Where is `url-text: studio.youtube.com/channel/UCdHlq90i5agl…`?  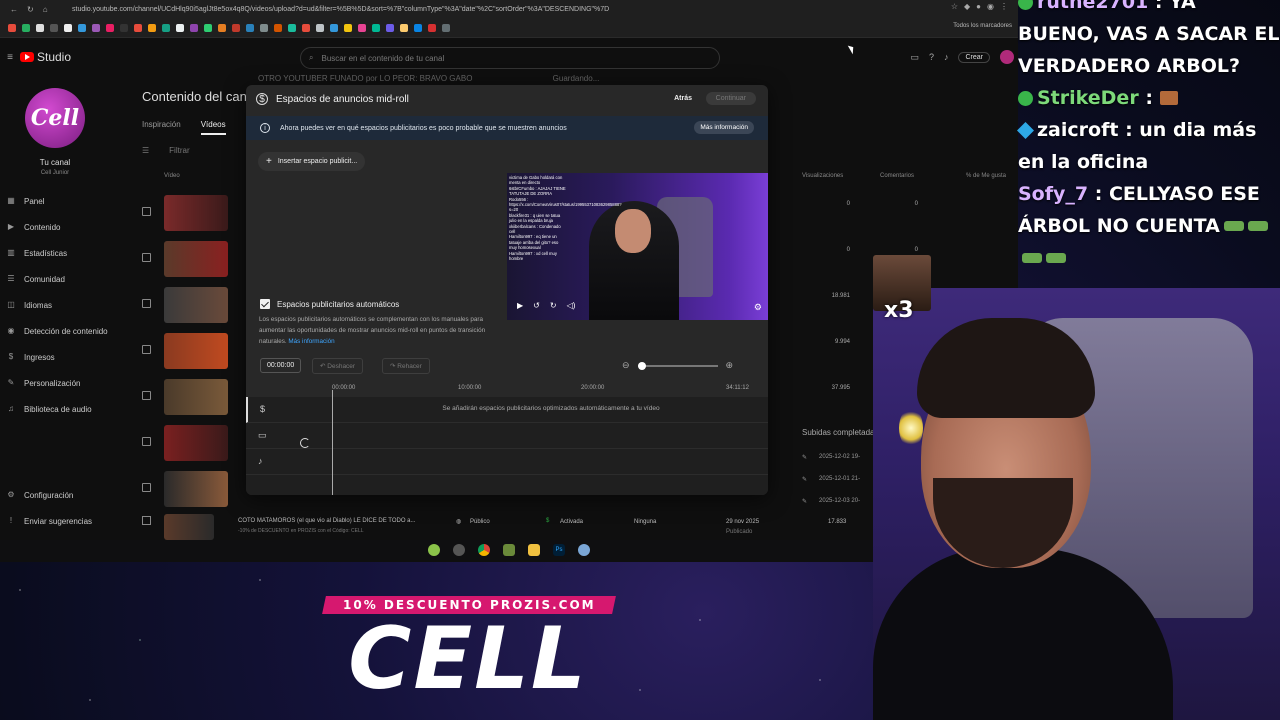
url-text: studio.youtube.com/channel/UCdHlq90i5agl… is located at coordinates (545, 9).